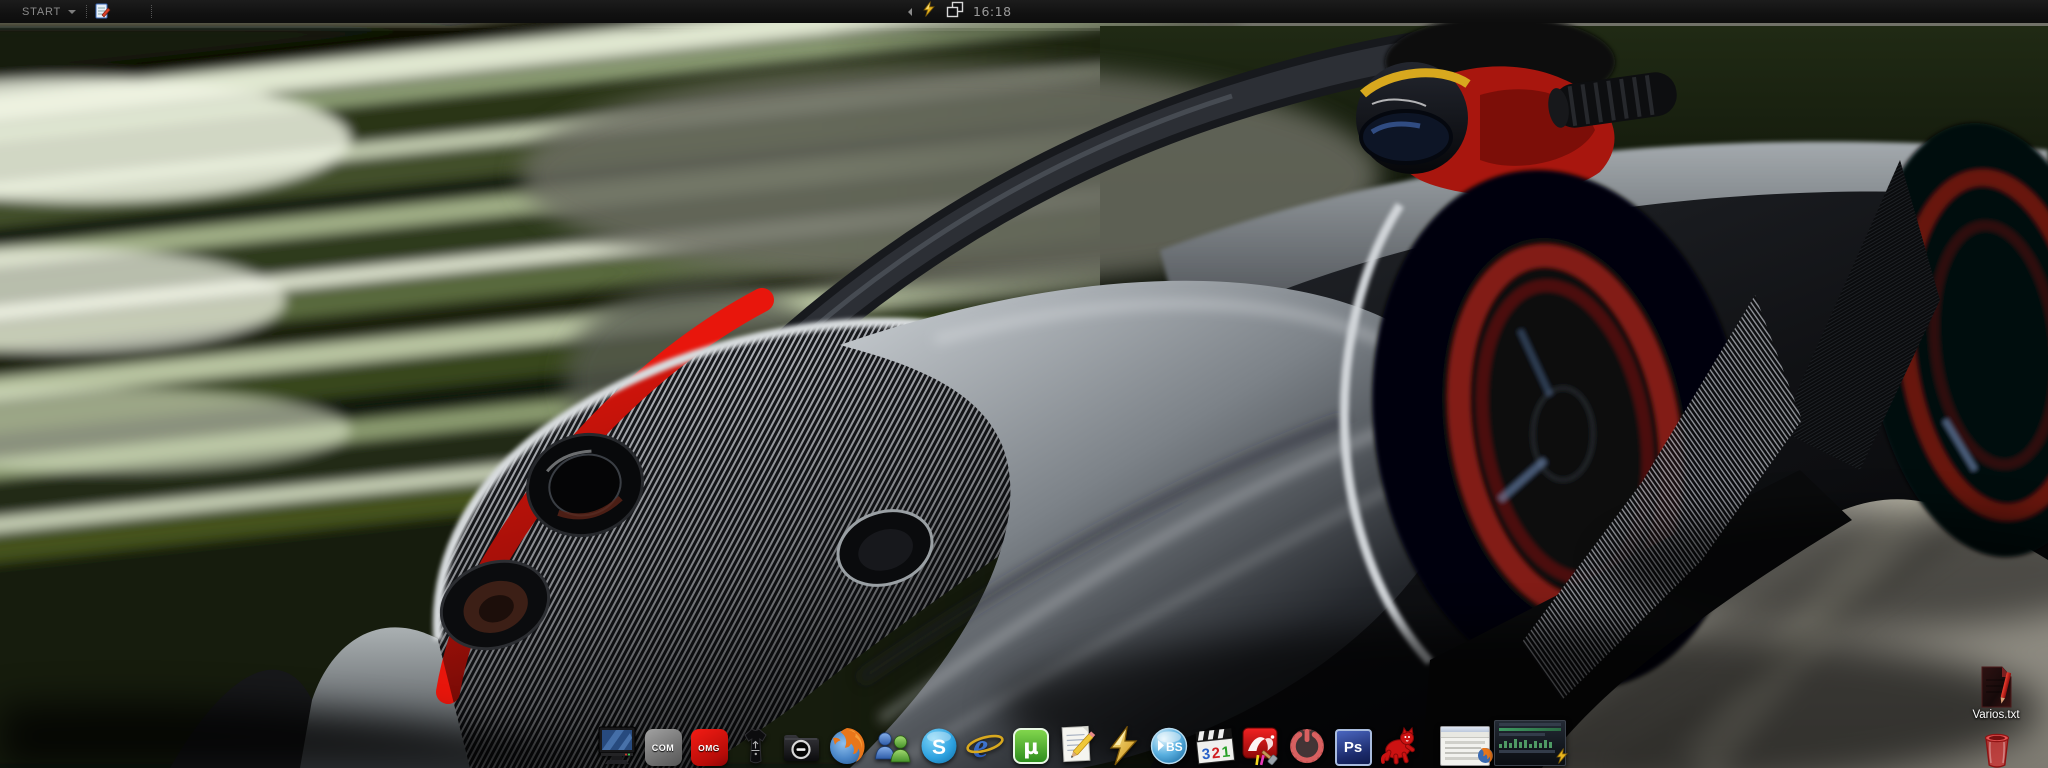  I want to click on utorrent-letter: µ, so click(1030, 747).